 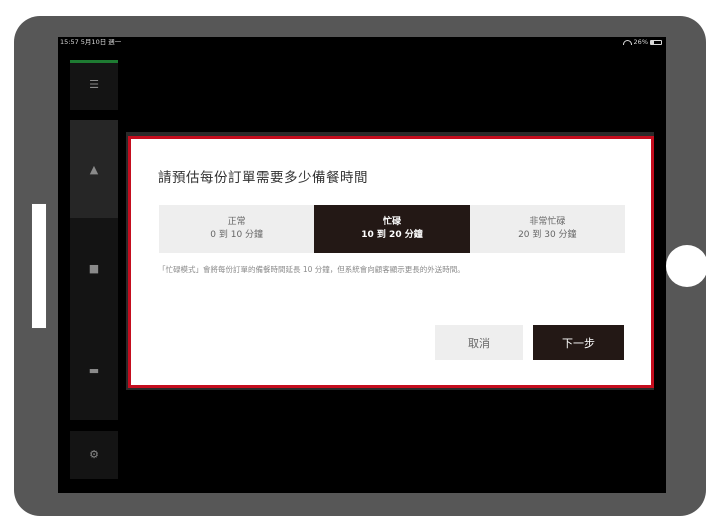 I want to click on option-subtitle: 10 到 20 分鐘, so click(x=392, y=235).